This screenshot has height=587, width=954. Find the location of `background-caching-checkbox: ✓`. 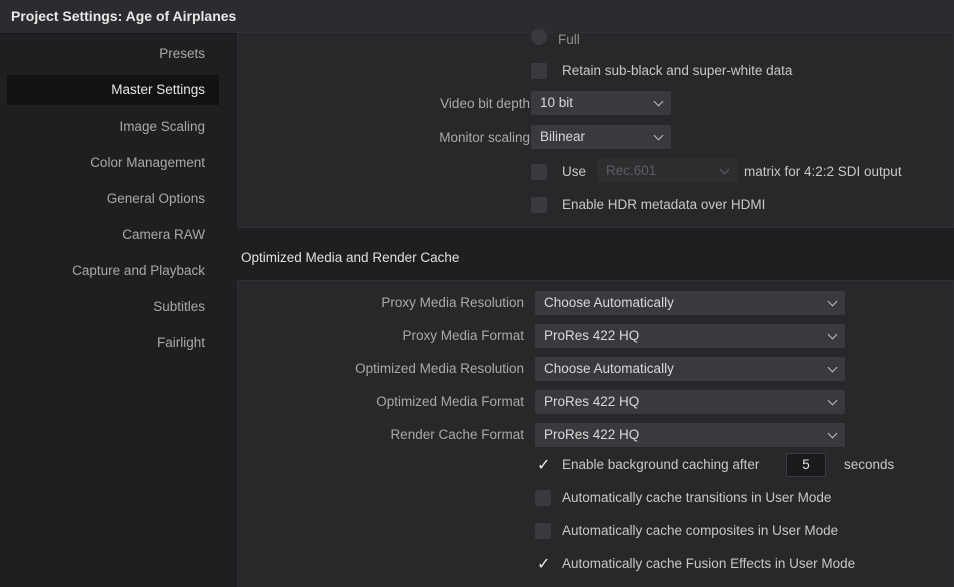

background-caching-checkbox: ✓ is located at coordinates (543, 465).